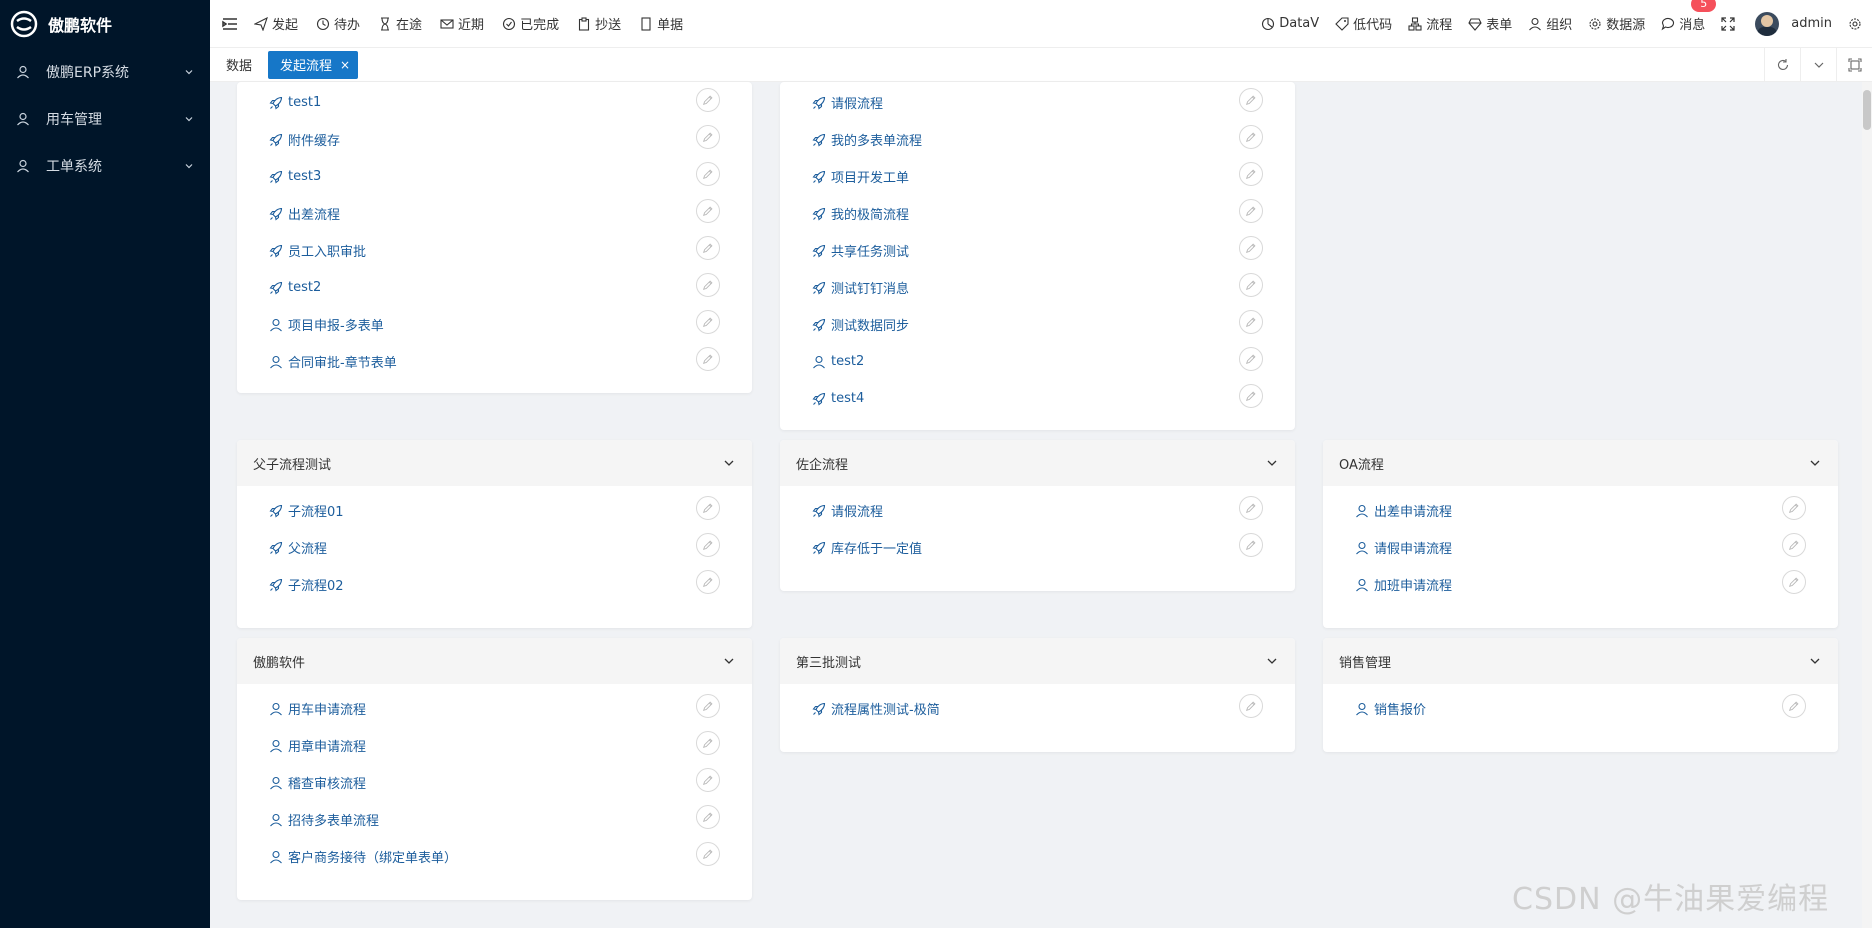 The height and width of the screenshot is (928, 1872). Describe the element at coordinates (105, 118) in the screenshot. I see `sidebar-item-vehicle: 用车管理` at that location.